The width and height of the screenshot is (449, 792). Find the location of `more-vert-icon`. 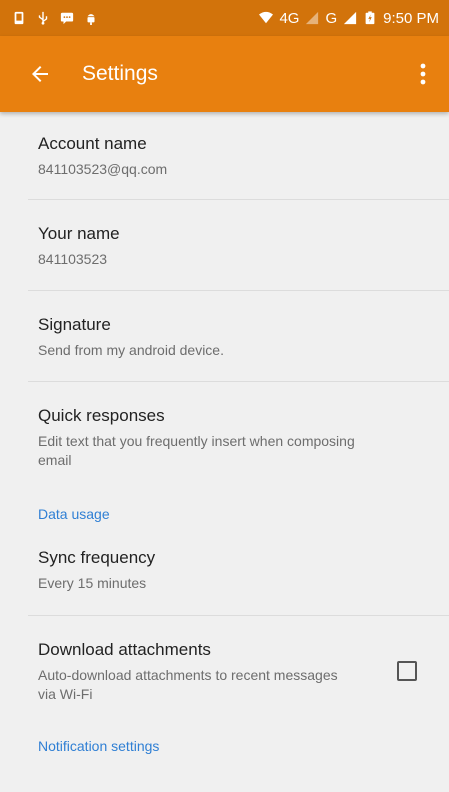

more-vert-icon is located at coordinates (423, 74).